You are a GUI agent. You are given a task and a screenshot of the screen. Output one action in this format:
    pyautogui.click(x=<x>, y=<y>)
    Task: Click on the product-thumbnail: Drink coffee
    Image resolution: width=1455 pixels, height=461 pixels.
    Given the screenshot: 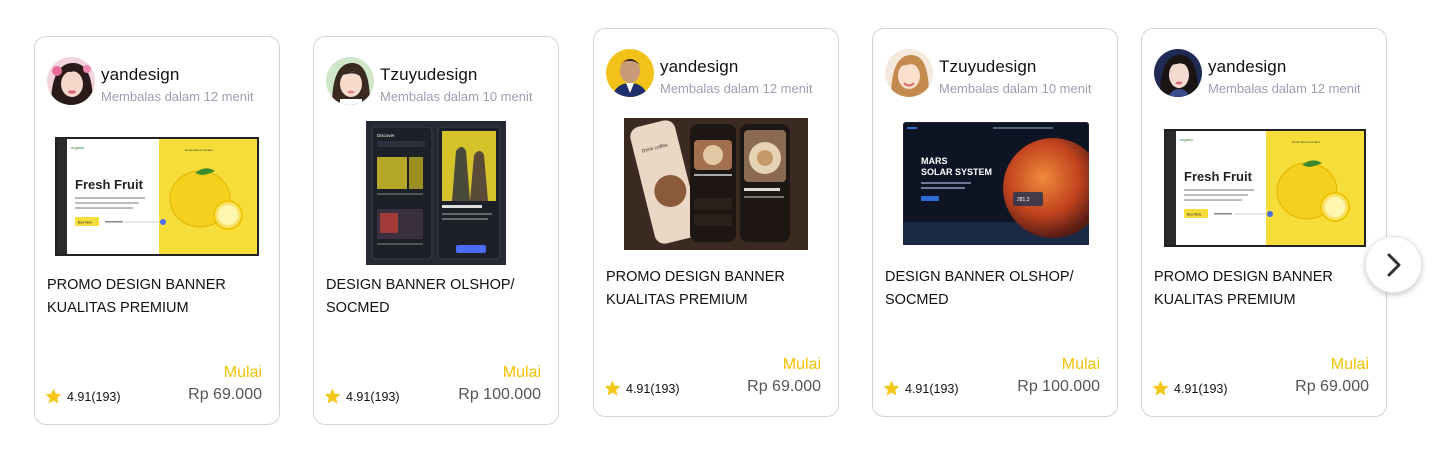 What is the action you would take?
    pyautogui.click(x=716, y=184)
    